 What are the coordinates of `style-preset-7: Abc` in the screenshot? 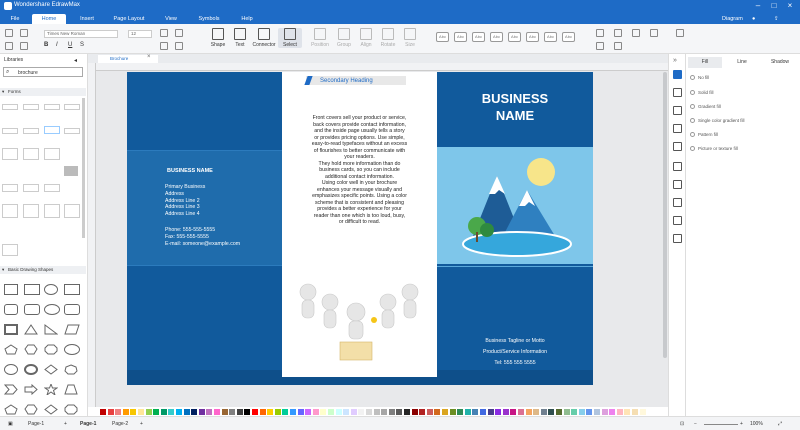 It's located at (550, 37).